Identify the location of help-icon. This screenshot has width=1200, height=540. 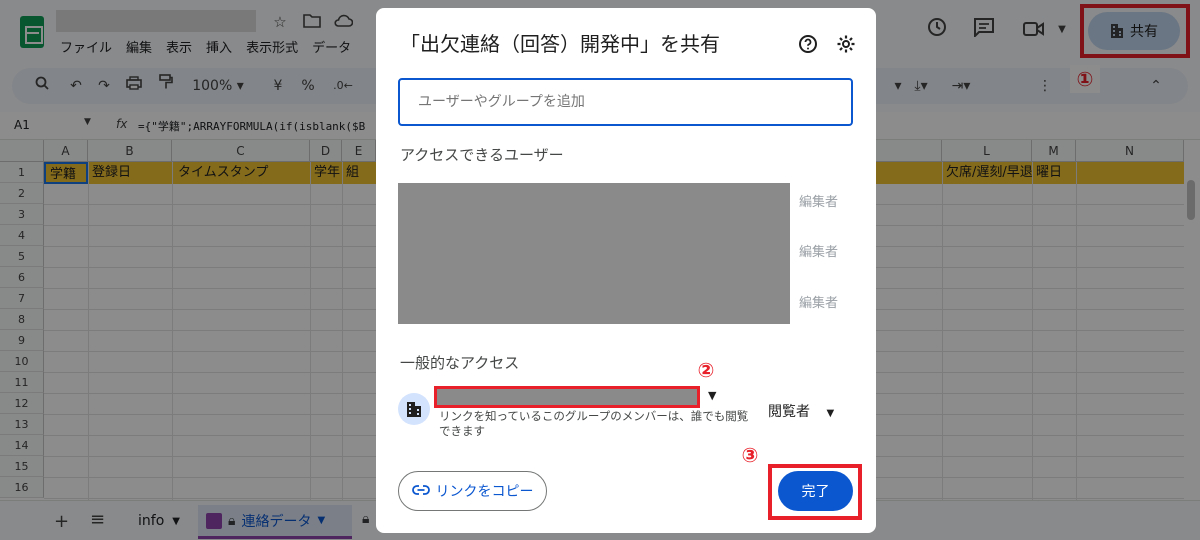
(809, 45).